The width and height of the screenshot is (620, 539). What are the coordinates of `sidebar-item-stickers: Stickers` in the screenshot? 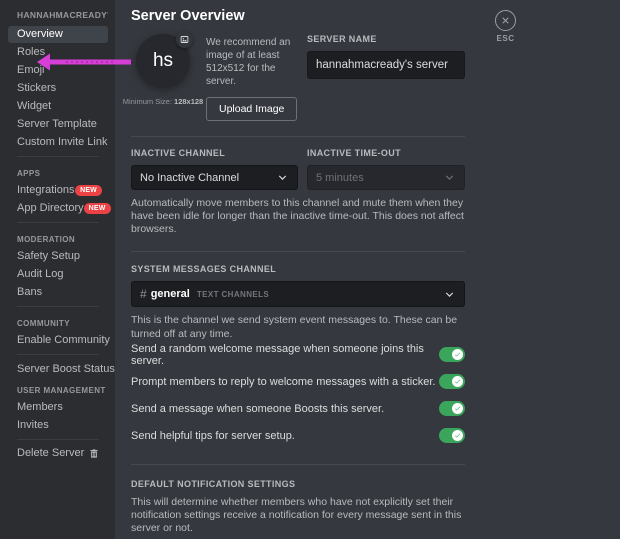 It's located at (58, 88).